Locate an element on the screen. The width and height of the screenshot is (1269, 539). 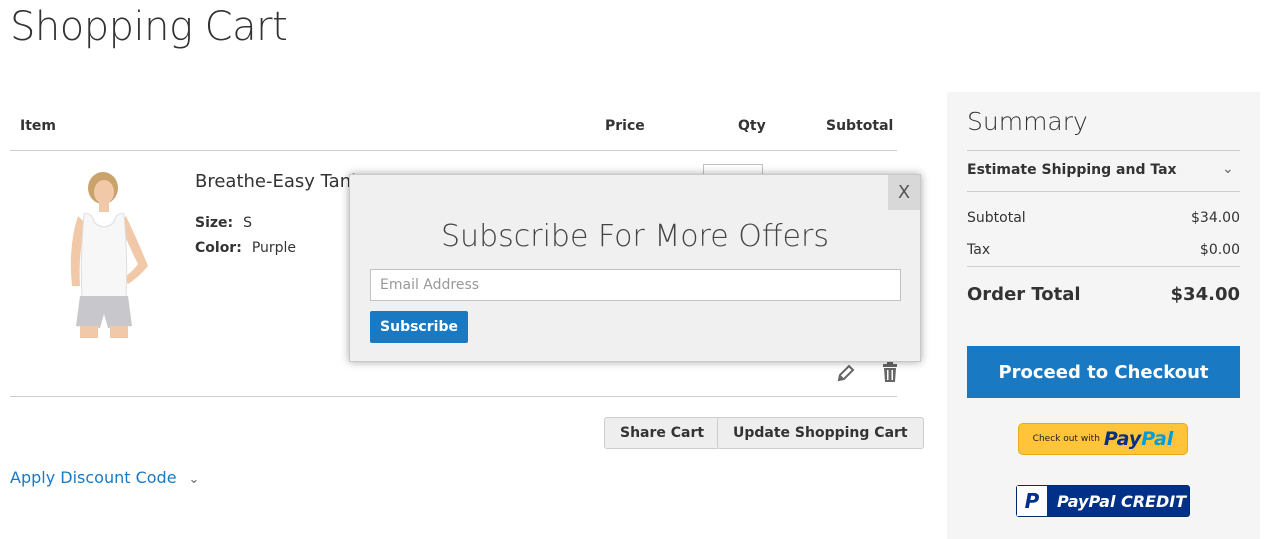
email-field is located at coordinates (635, 285).